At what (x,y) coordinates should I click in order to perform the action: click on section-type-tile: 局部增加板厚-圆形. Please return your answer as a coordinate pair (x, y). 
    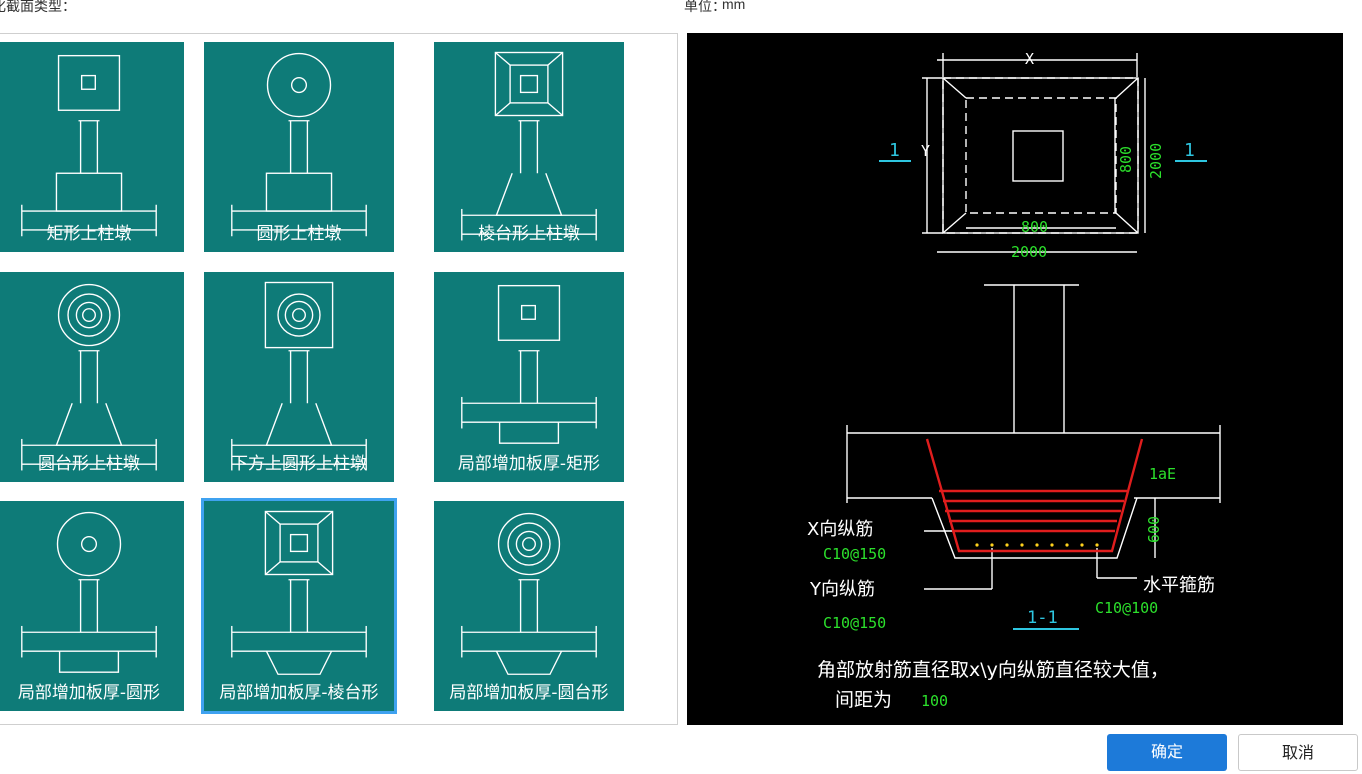
    Looking at the image, I should click on (92, 606).